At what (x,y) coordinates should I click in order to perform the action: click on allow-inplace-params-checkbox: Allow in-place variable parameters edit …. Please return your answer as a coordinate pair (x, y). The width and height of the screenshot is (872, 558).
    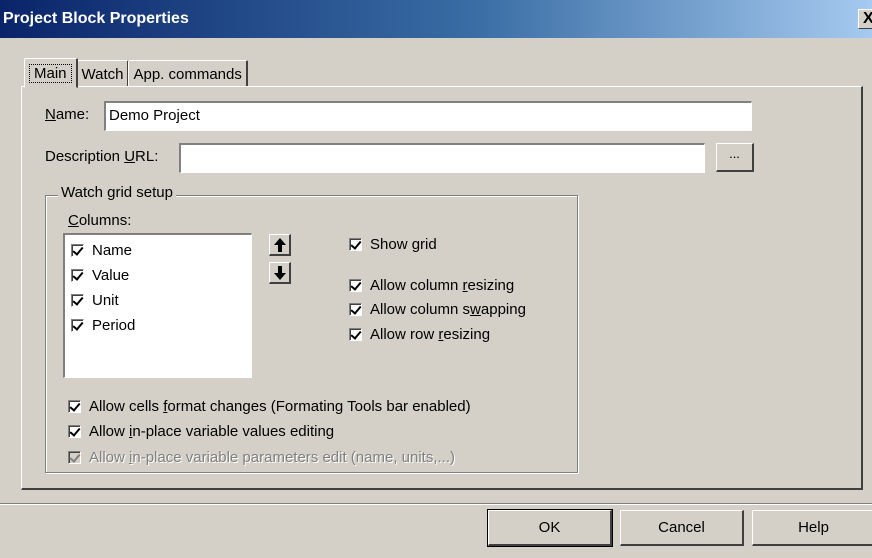
    Looking at the image, I should click on (261, 457).